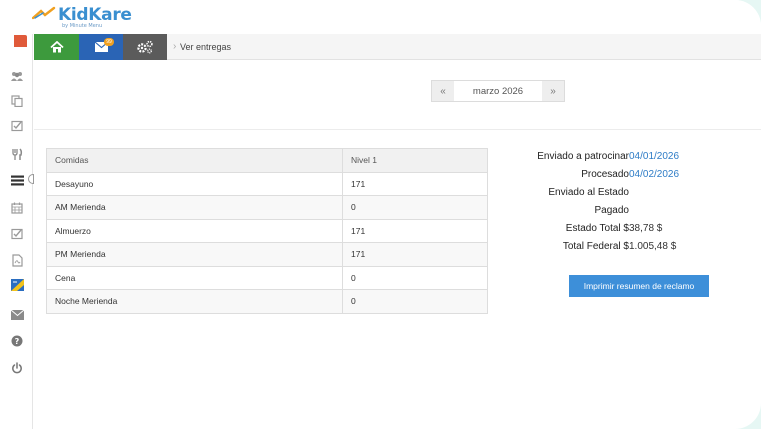 Image resolution: width=761 pixels, height=429 pixels. What do you see at coordinates (194, 160) in the screenshot?
I see `column-header-meals: Comidas` at bounding box center [194, 160].